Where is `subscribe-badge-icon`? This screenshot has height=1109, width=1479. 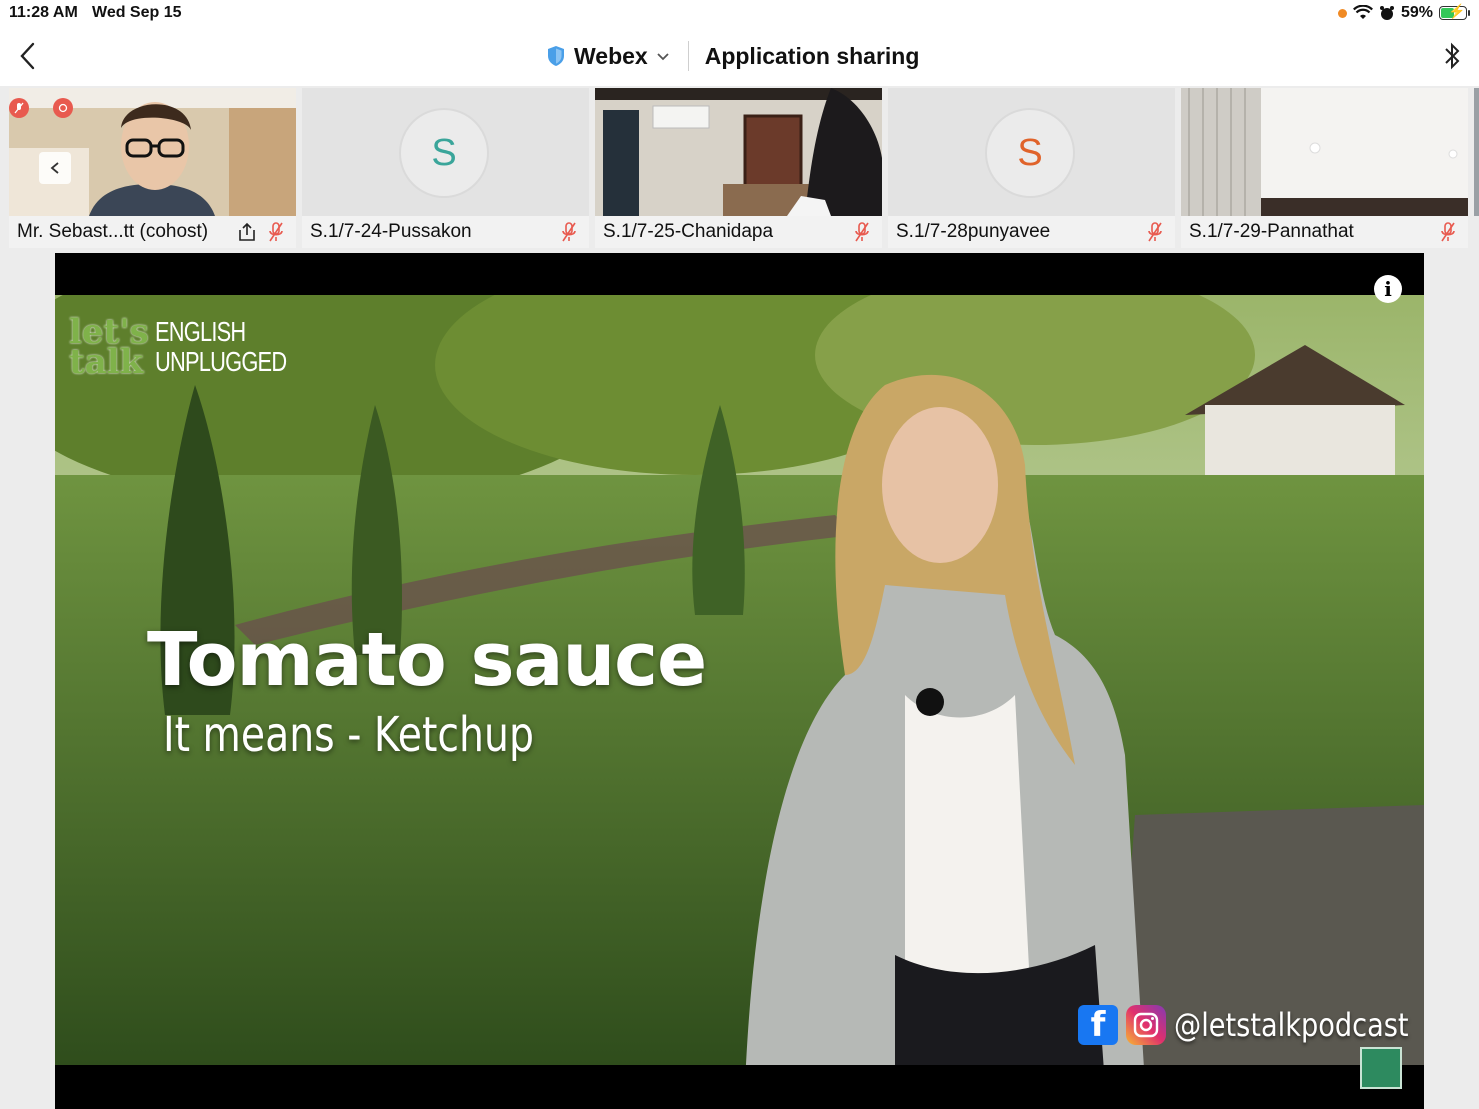 subscribe-badge-icon is located at coordinates (1381, 1068).